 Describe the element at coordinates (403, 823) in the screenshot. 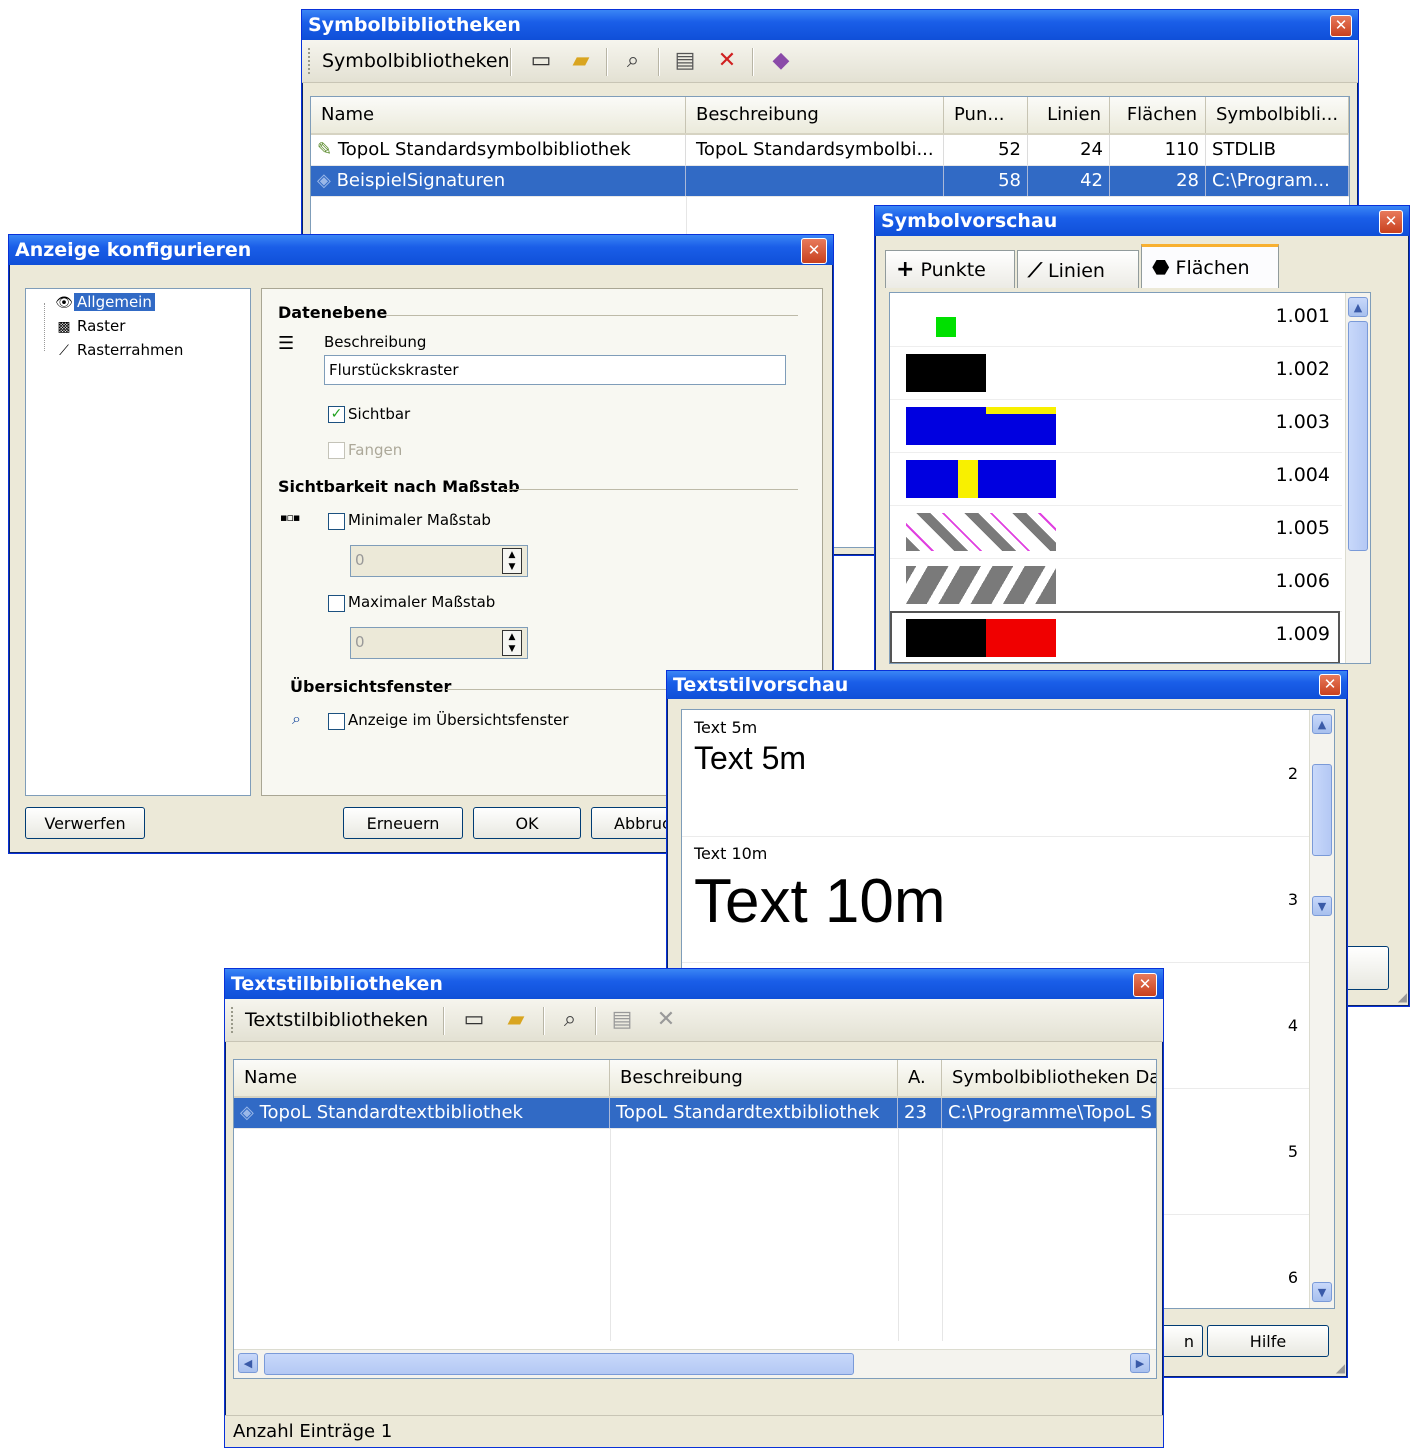

I see `erneuern-button: Erneuern` at that location.